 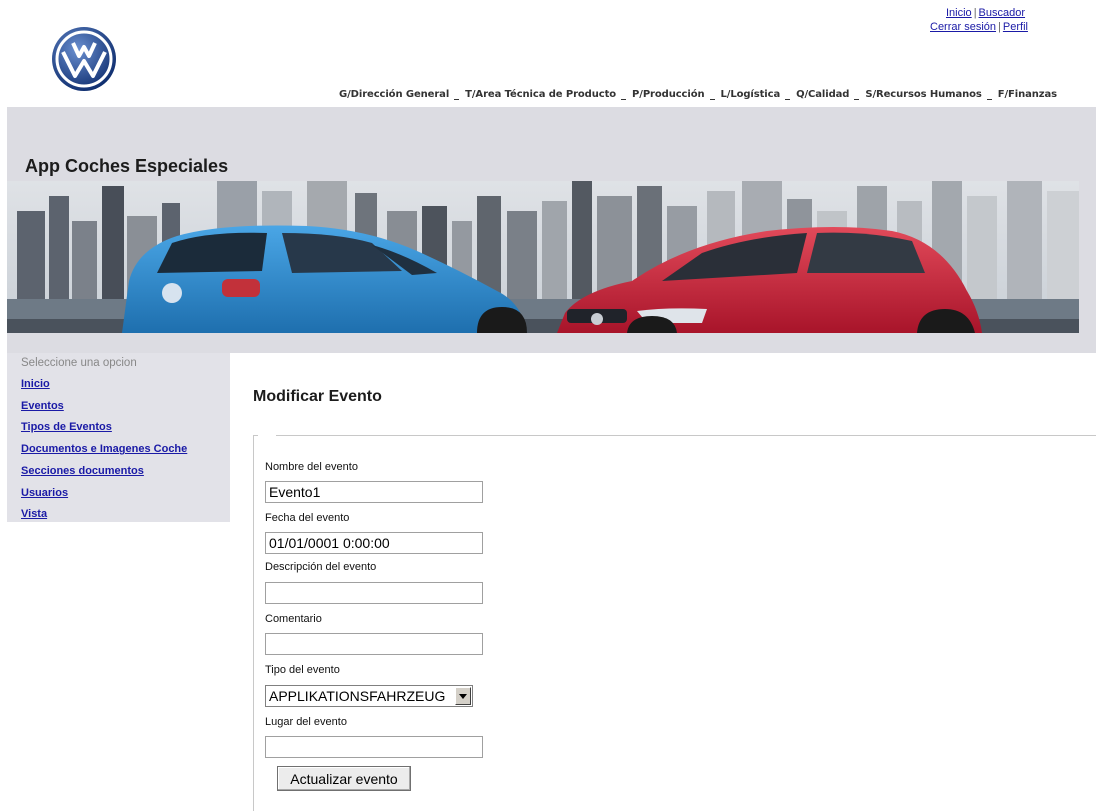 I want to click on sidebar-item-vista: Vista, so click(x=118, y=515).